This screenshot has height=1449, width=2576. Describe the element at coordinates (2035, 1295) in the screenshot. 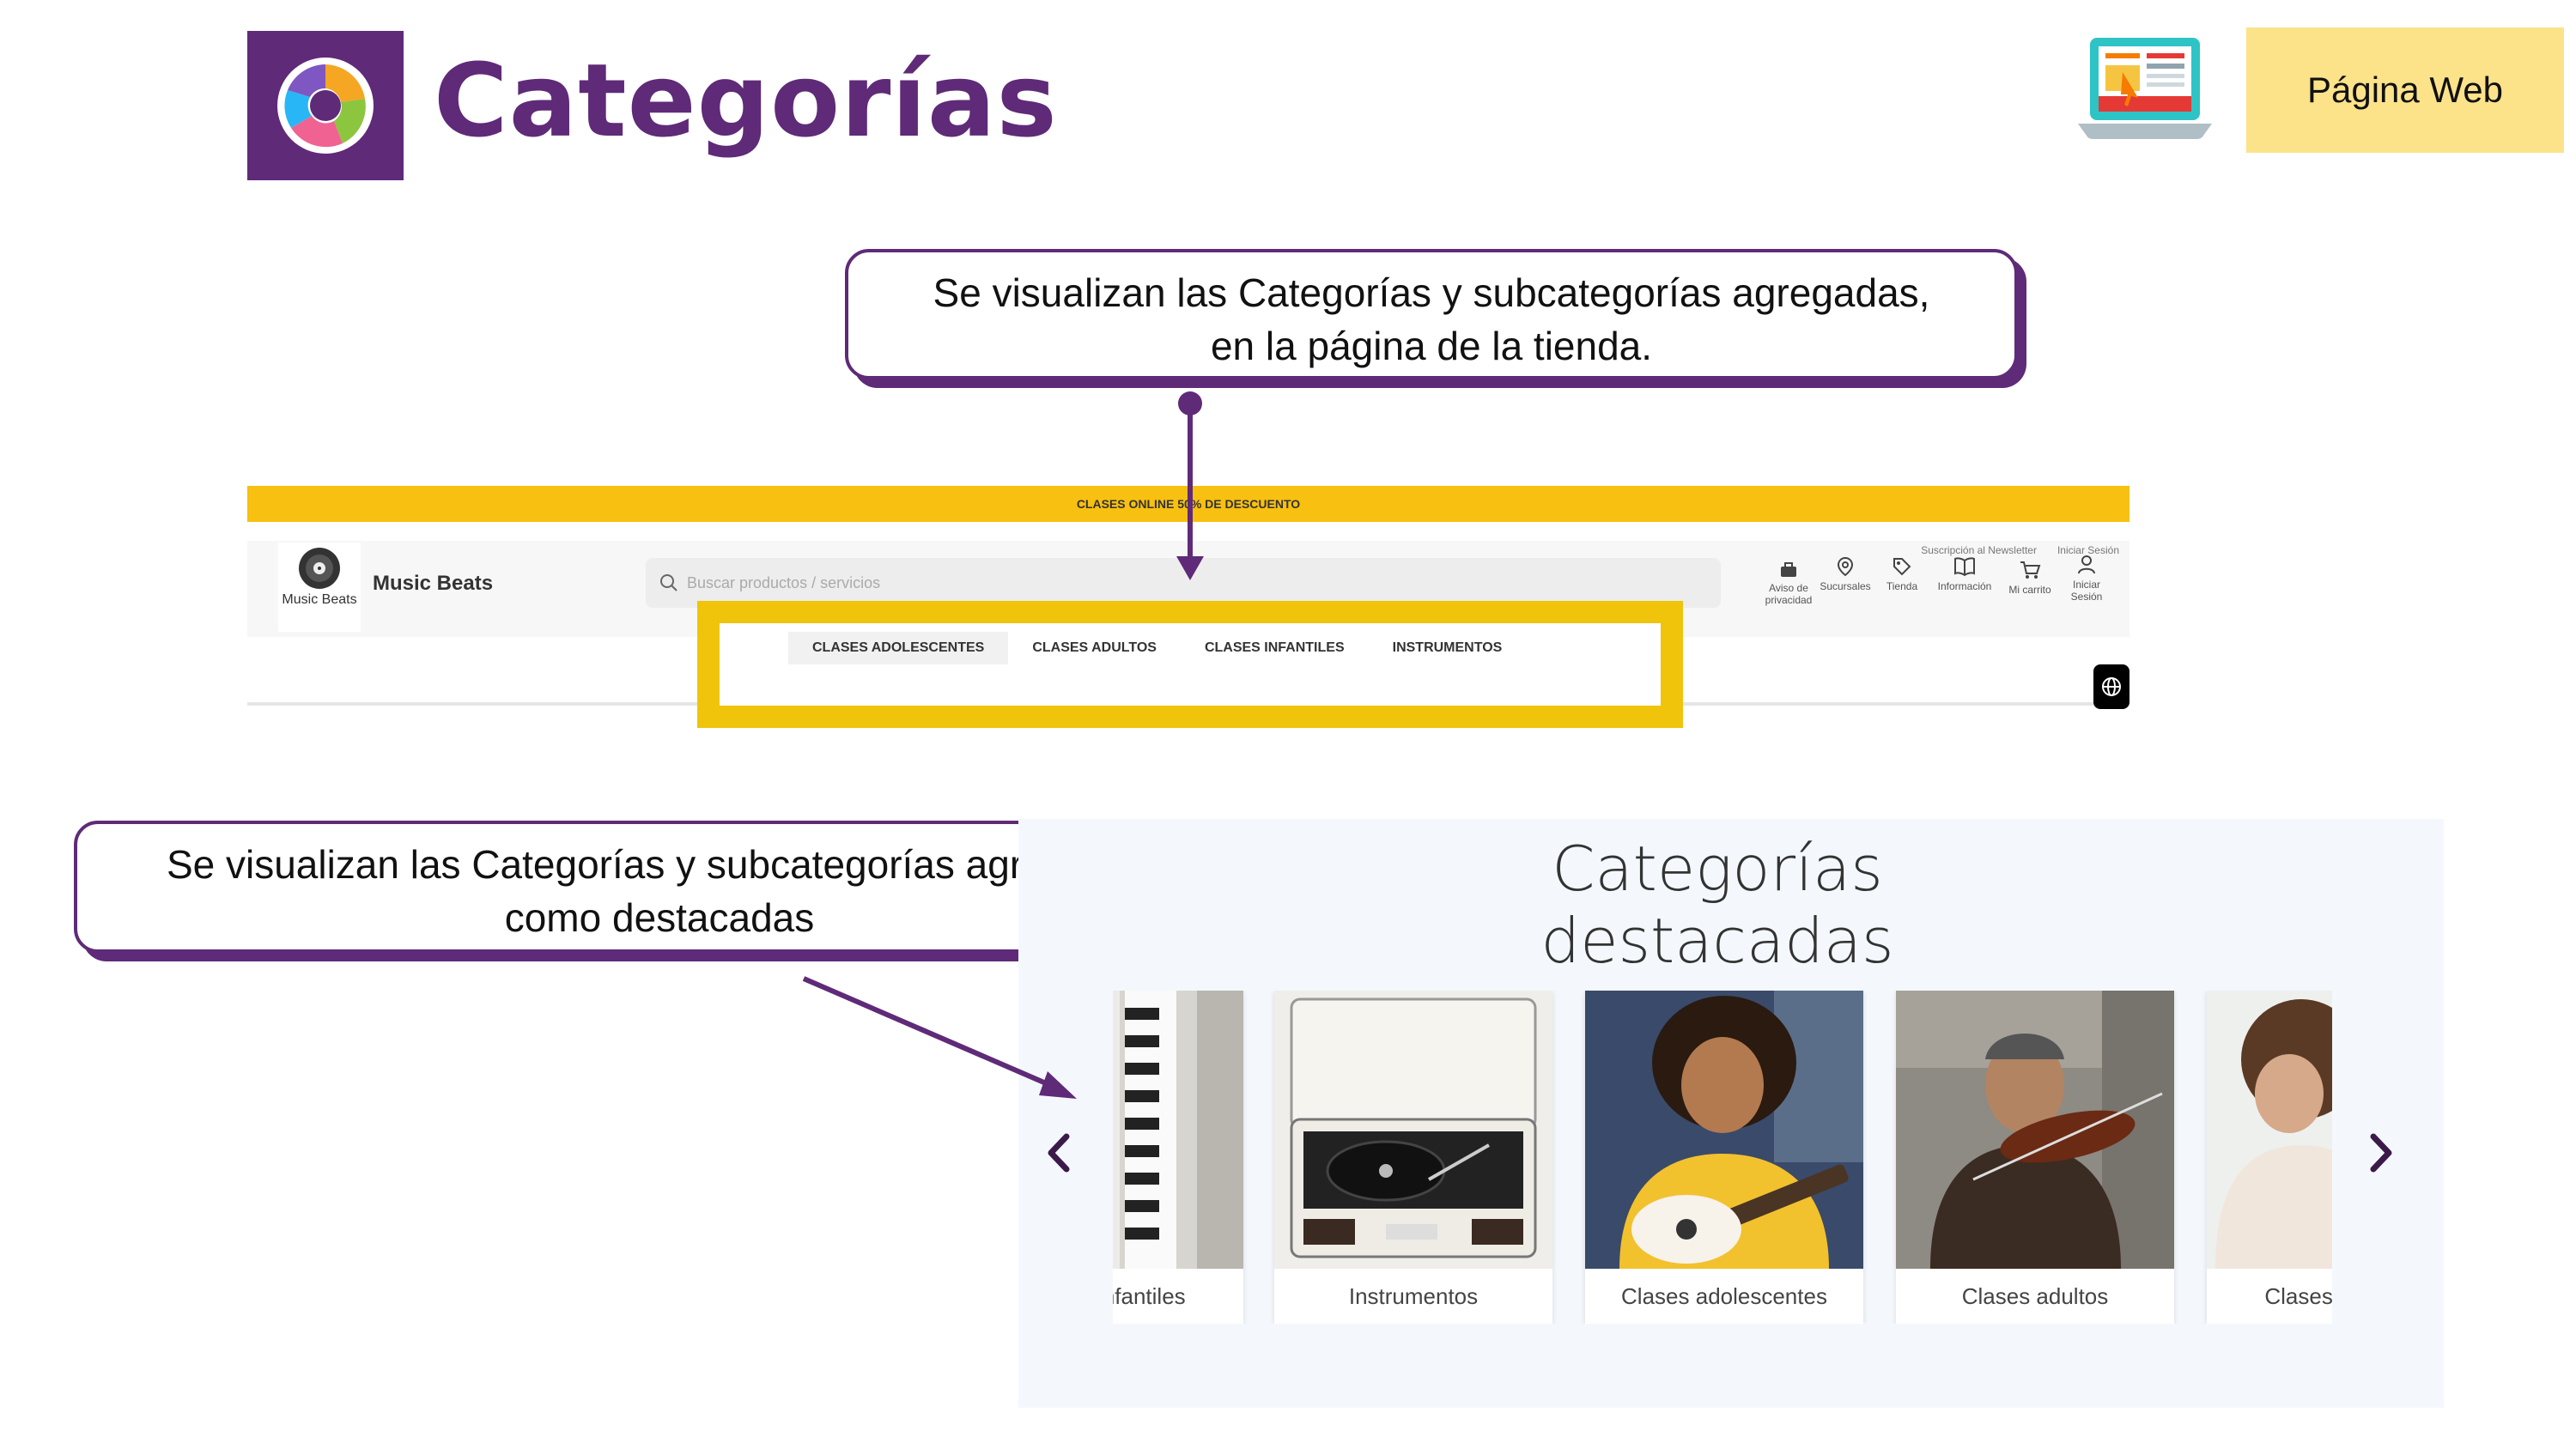

I see `card-label: Clases adultos` at that location.